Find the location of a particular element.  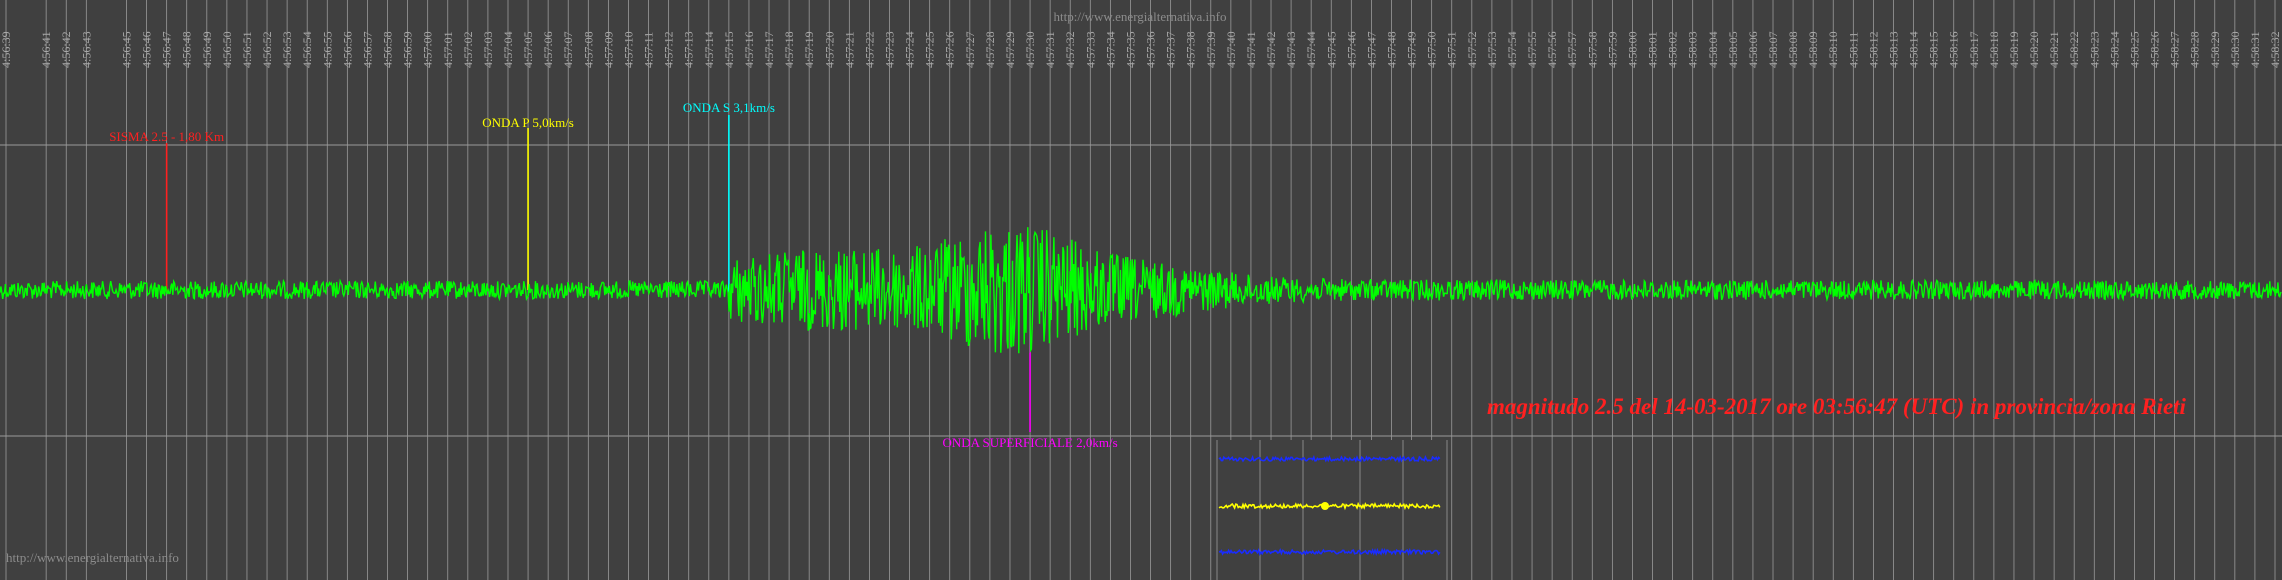

x-tick-label: 4:57:09 is located at coordinates (608, 49).